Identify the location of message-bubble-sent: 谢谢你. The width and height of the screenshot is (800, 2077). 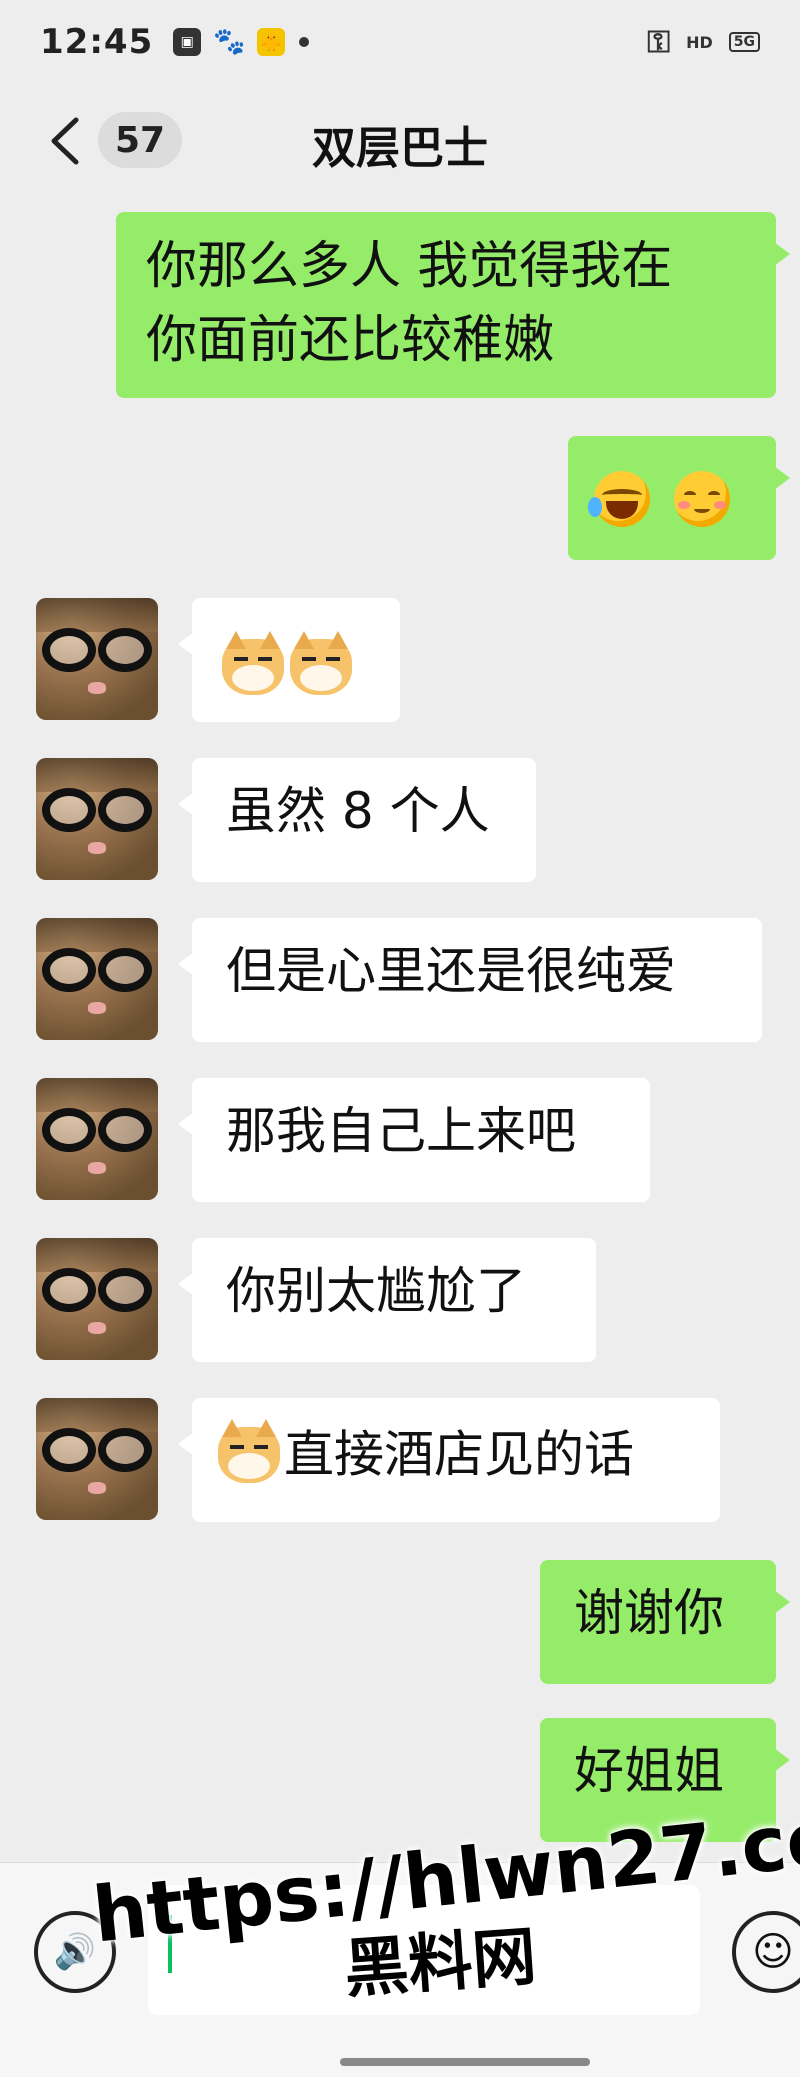
(665, 1622).